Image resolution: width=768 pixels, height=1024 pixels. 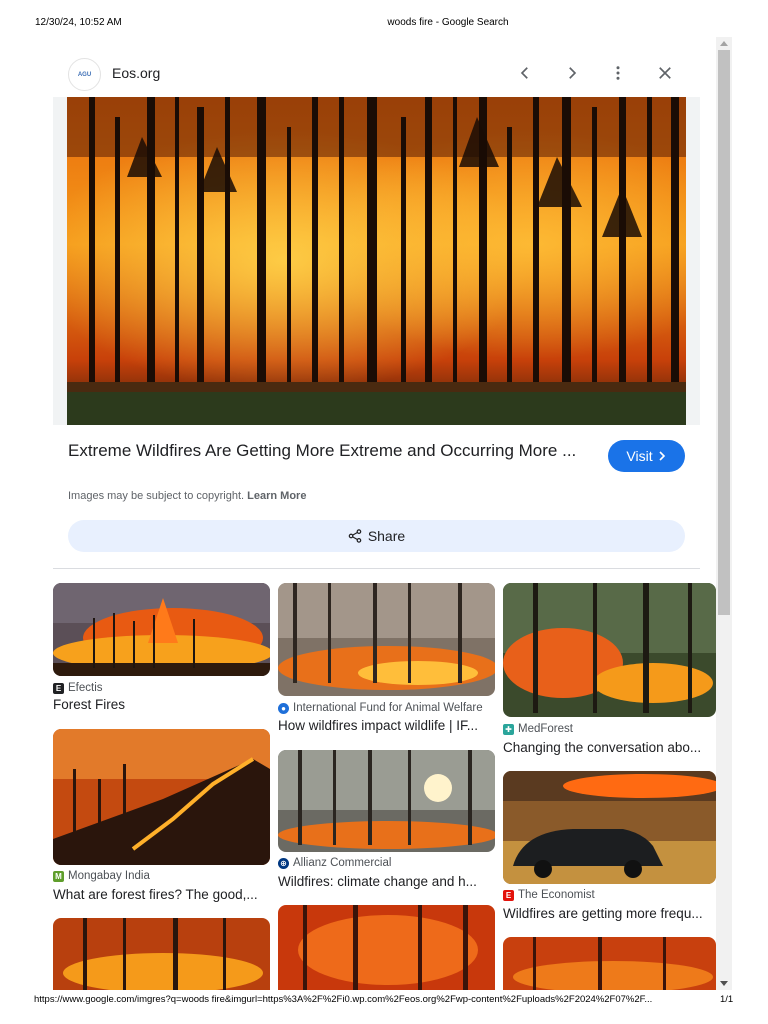 What do you see at coordinates (355, 536) in the screenshot?
I see `share-icon` at bounding box center [355, 536].